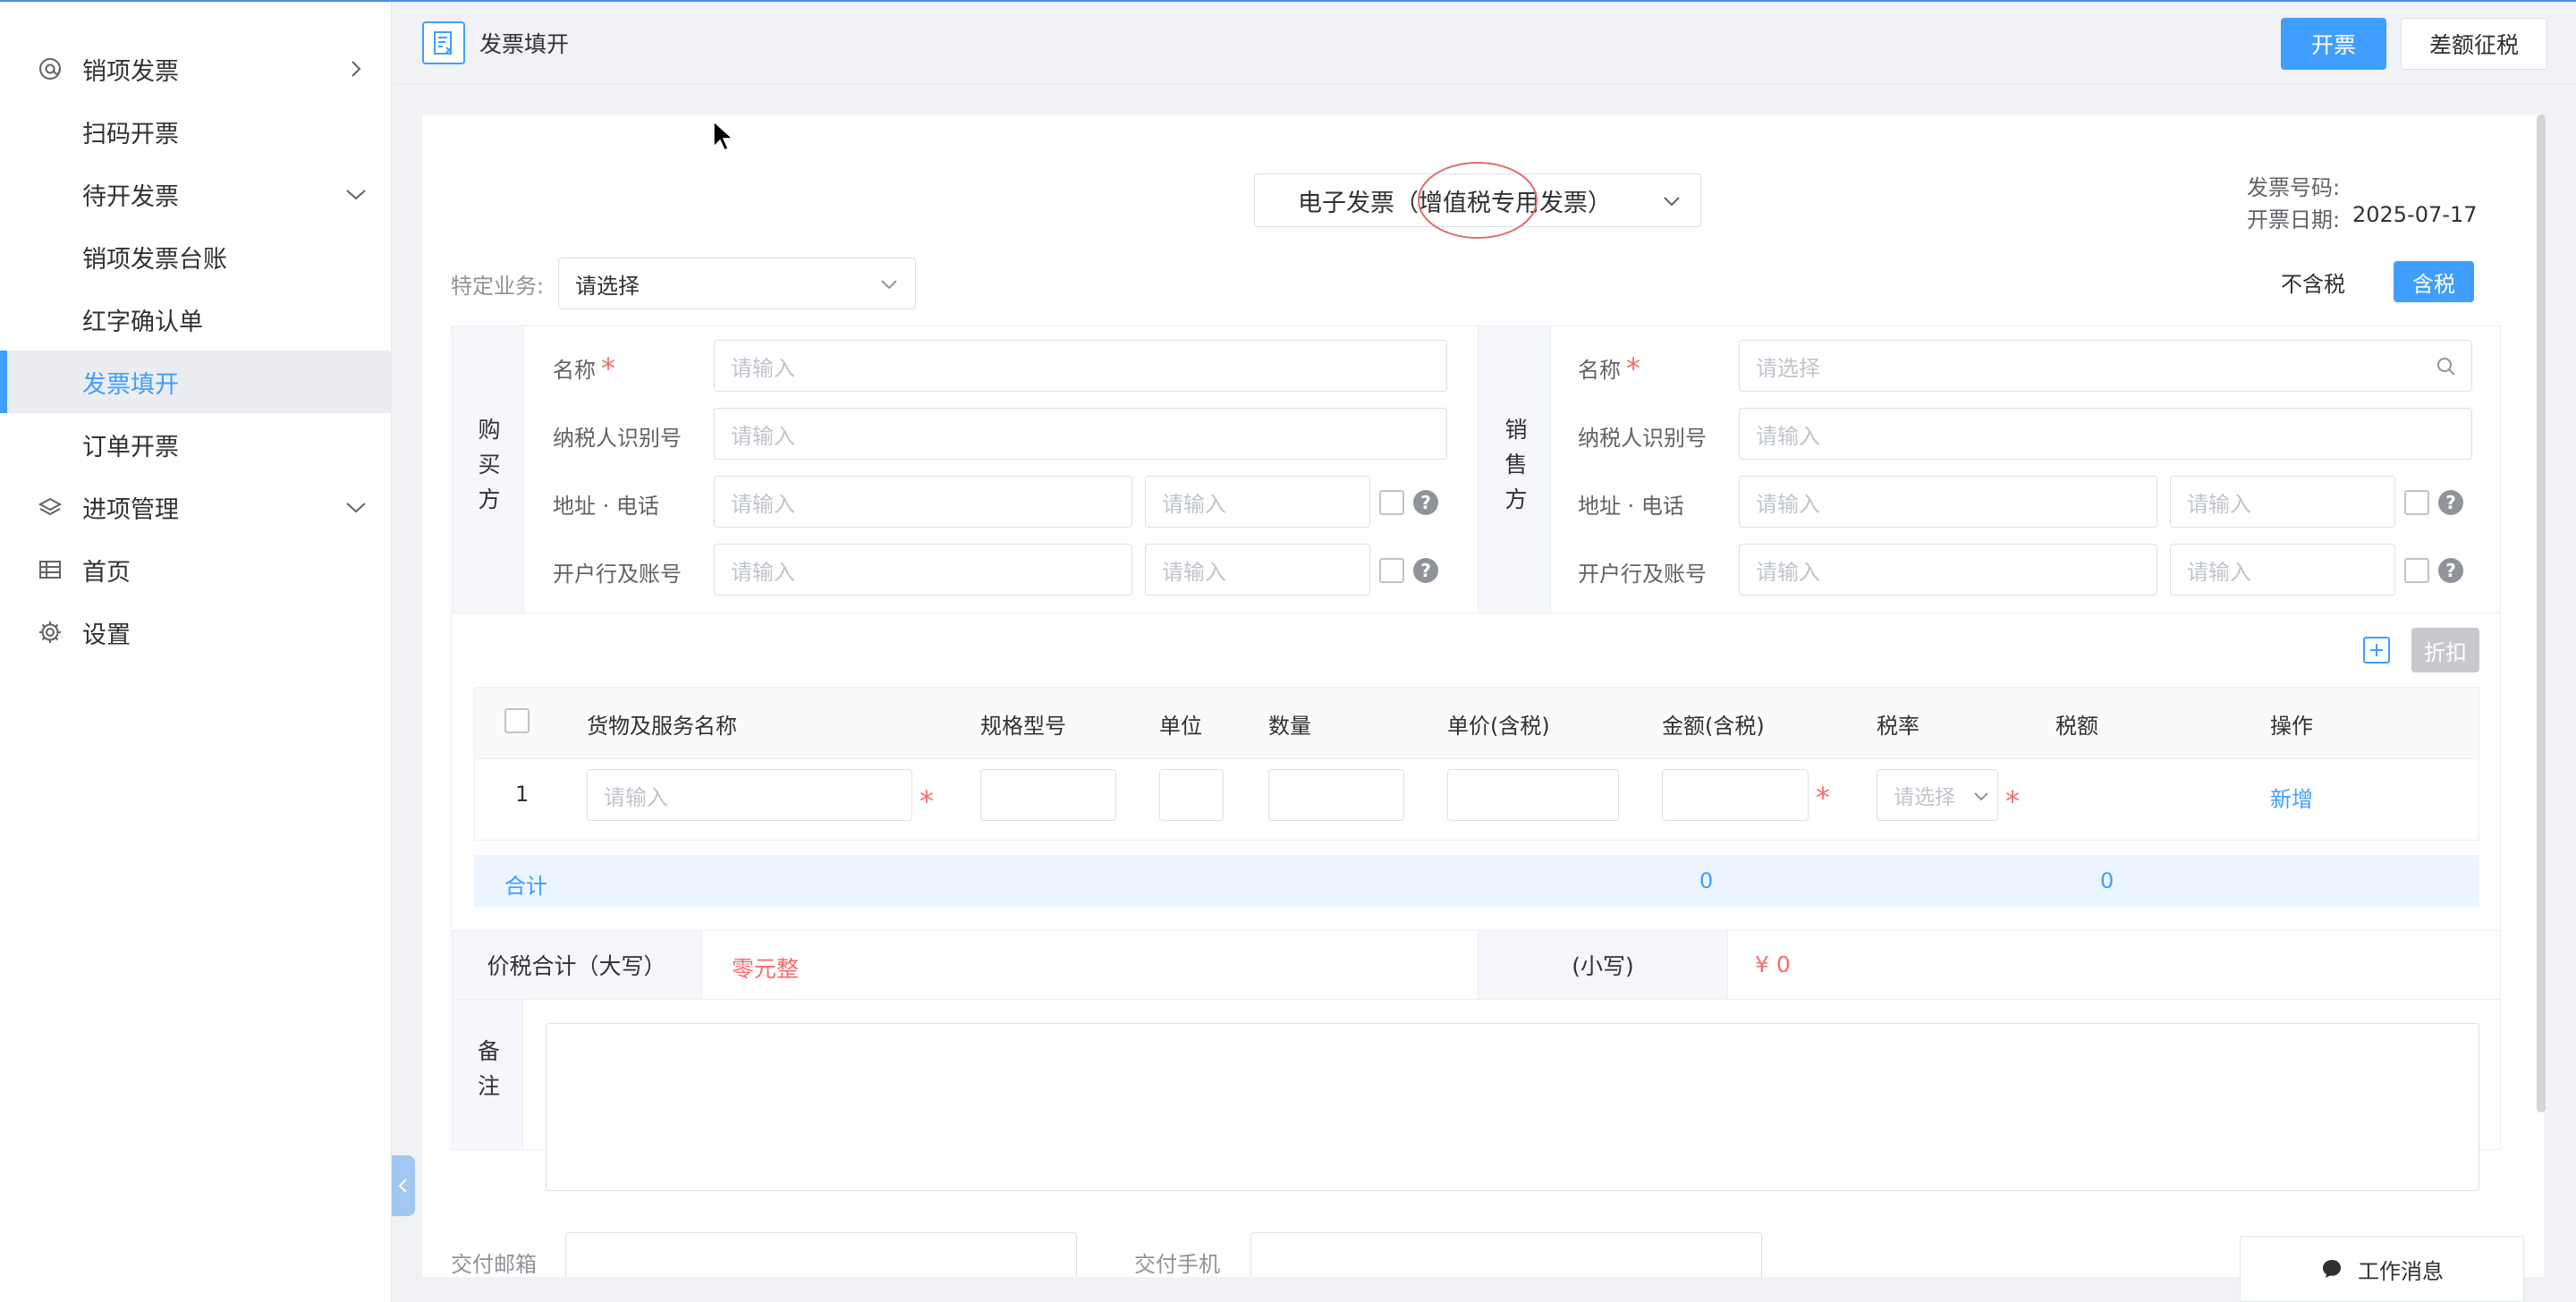  I want to click on goods-name-input: 请输入, so click(749, 795).